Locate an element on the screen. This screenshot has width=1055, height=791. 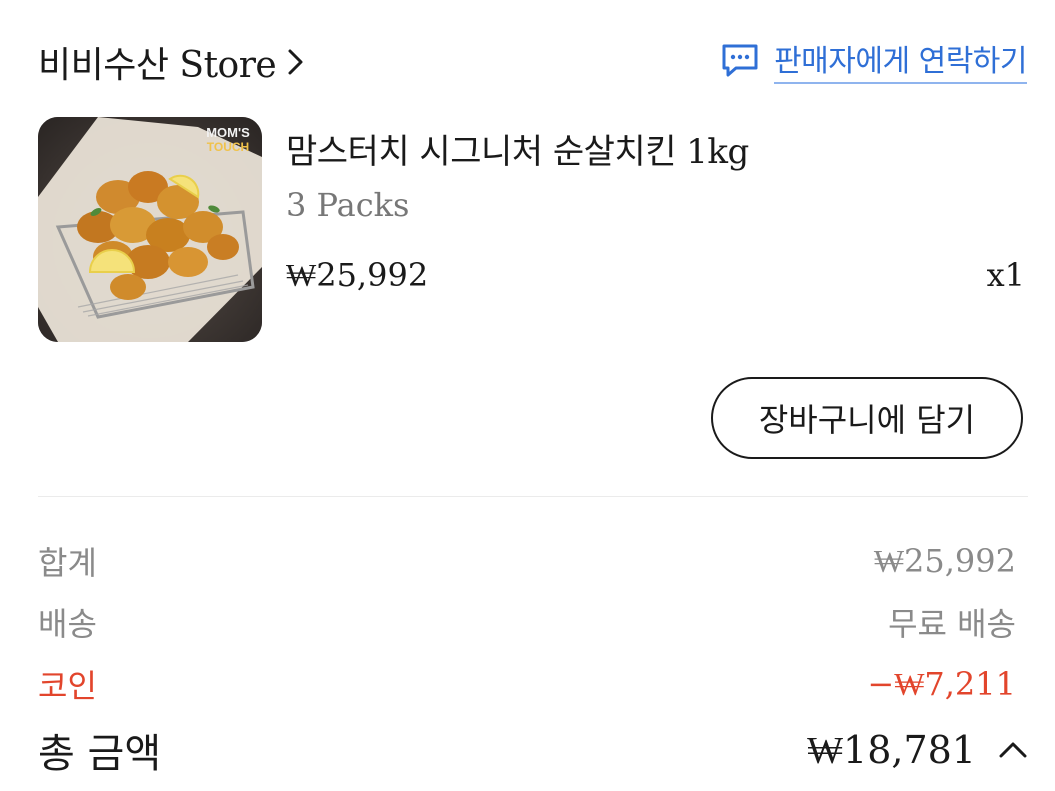
product-image: MOM'S TOUCH is located at coordinates (150, 229).